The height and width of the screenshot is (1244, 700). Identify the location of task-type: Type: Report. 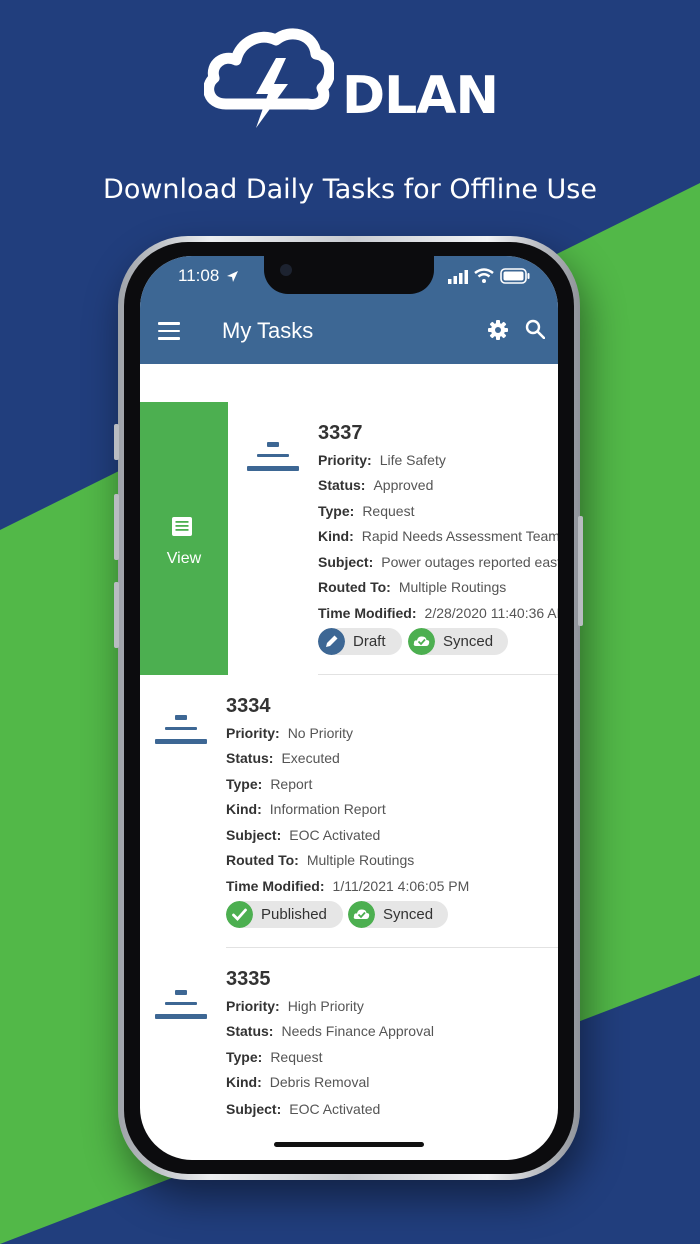
(269, 784).